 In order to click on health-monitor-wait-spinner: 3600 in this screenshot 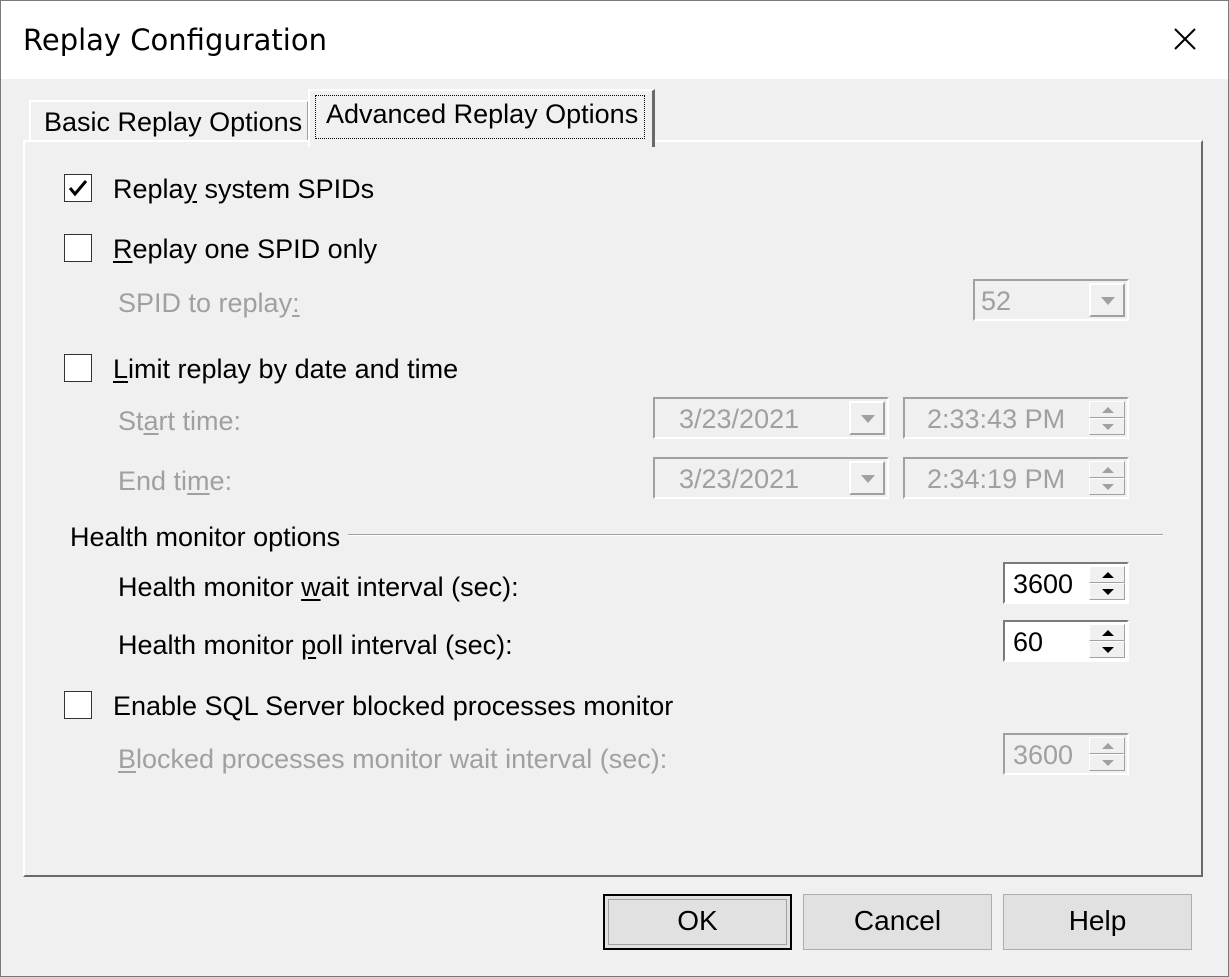, I will do `click(1066, 583)`.